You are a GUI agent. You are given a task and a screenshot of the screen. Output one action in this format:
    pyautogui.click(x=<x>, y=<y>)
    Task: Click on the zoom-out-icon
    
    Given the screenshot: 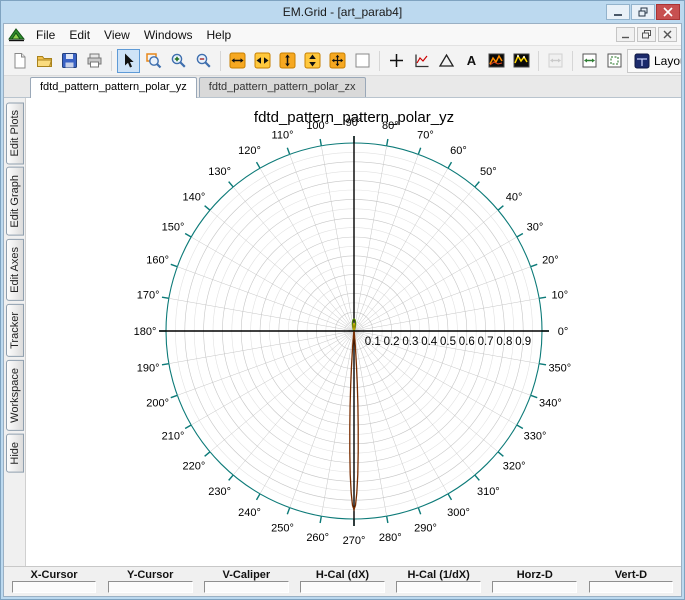 What is the action you would take?
    pyautogui.click(x=203, y=60)
    